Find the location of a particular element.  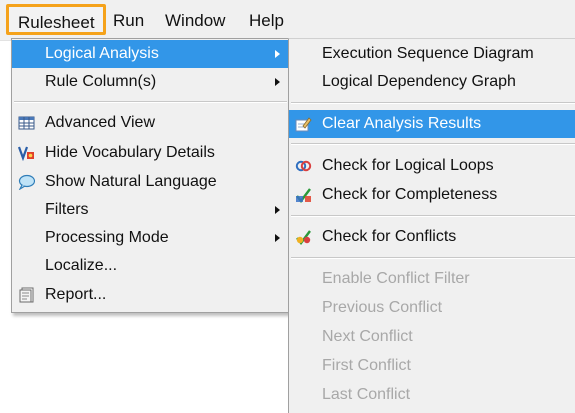

menu-item-label: Clear Analysis Results is located at coordinates (402, 123).